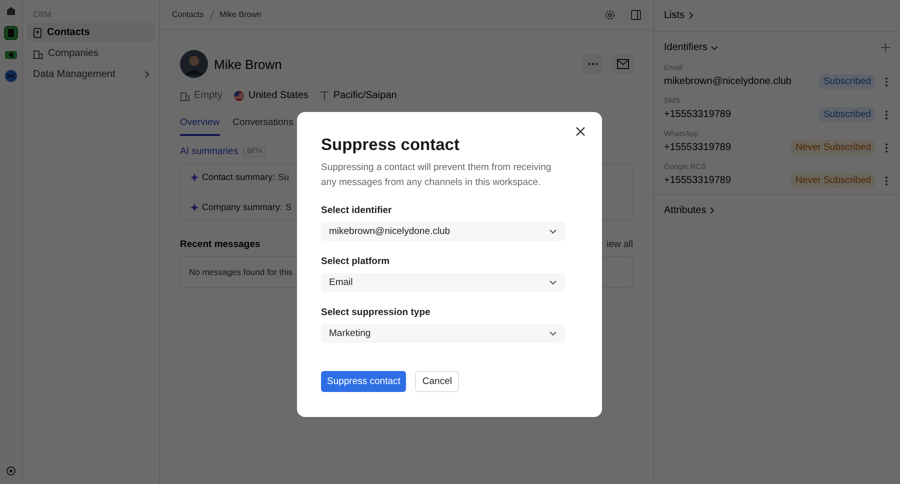  Describe the element at coordinates (208, 95) in the screenshot. I see `company-value: Empty` at that location.